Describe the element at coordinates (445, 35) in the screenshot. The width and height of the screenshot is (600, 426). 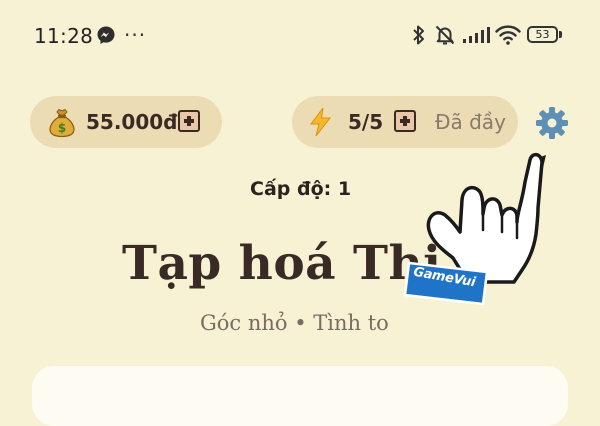
I see `bell-muted-icon` at that location.